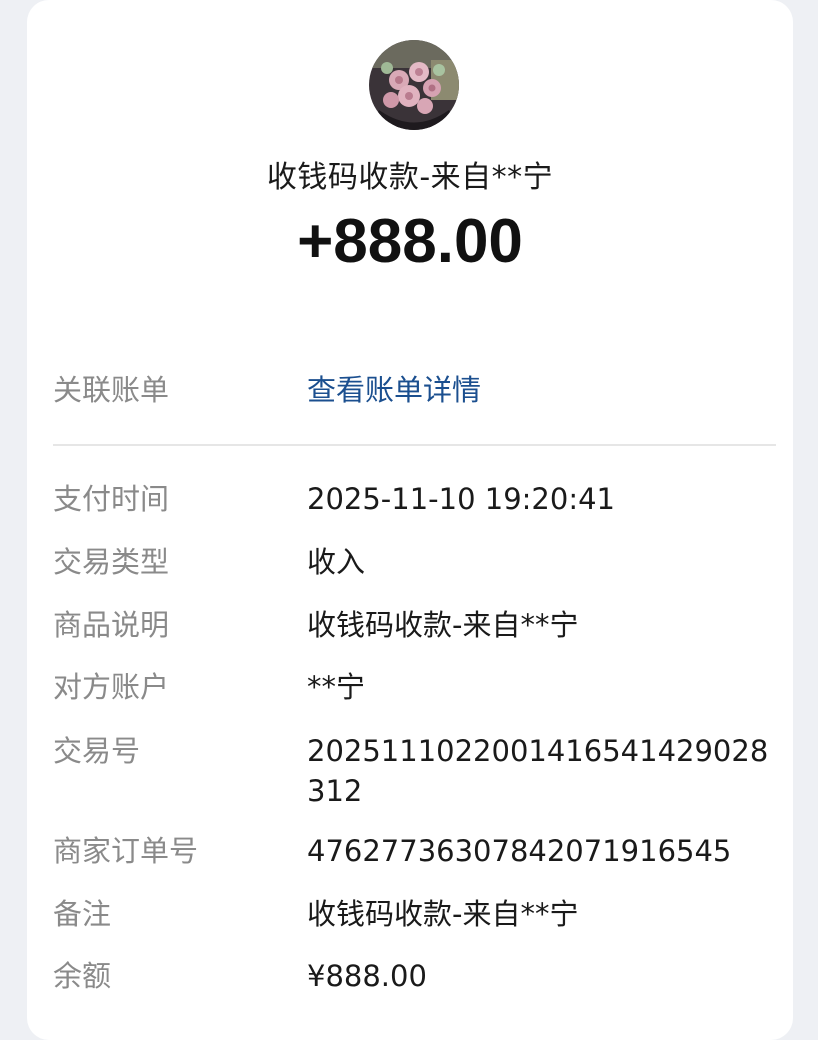 Image resolution: width=818 pixels, height=1040 pixels. Describe the element at coordinates (111, 625) in the screenshot. I see `detail-label: 商品说明` at that location.